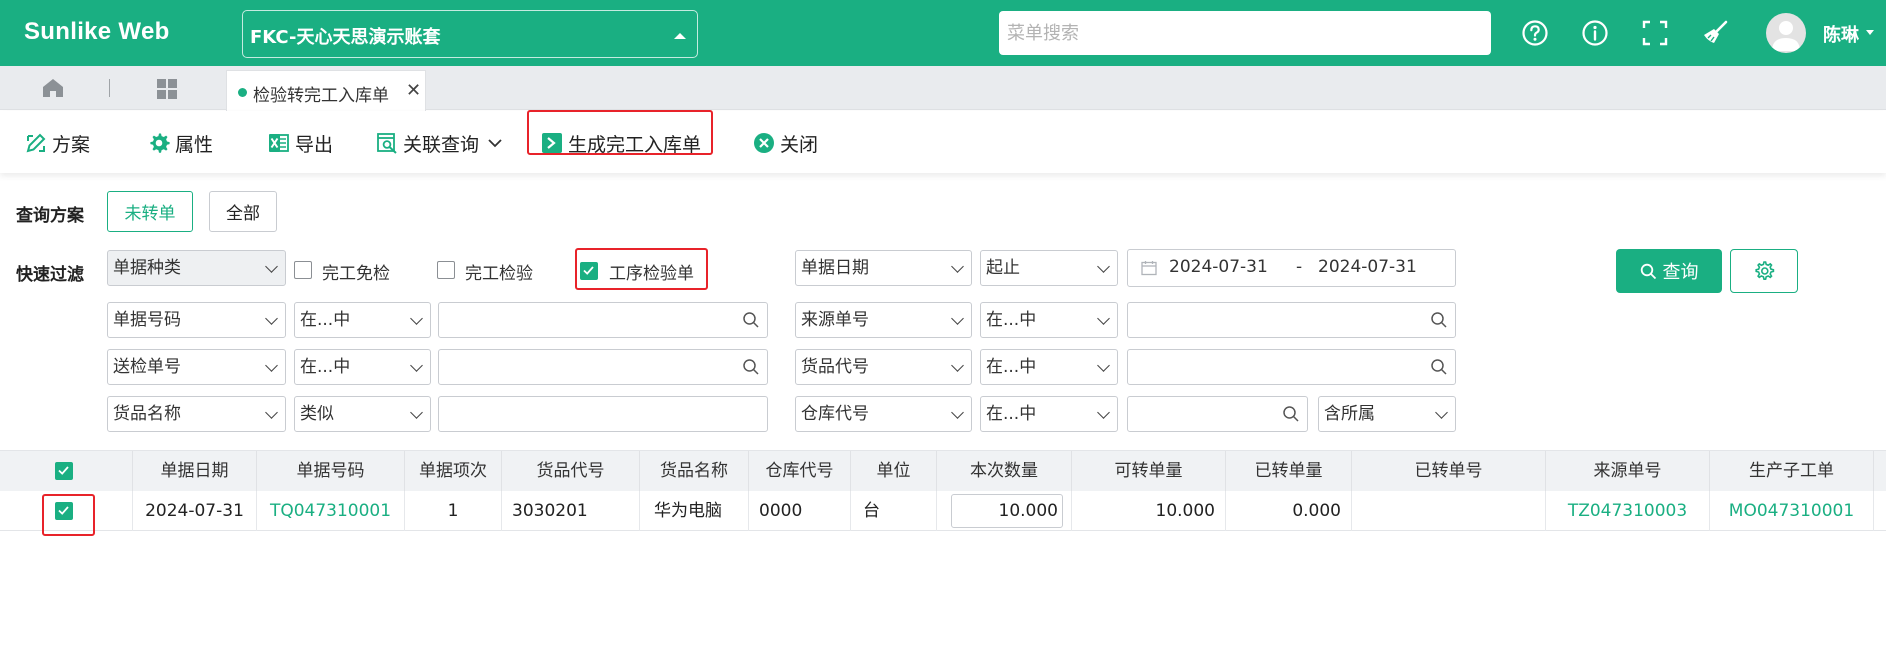 This screenshot has height=647, width=1886. What do you see at coordinates (883, 268) in the screenshot?
I see `date-field-select: 单据日期` at bounding box center [883, 268].